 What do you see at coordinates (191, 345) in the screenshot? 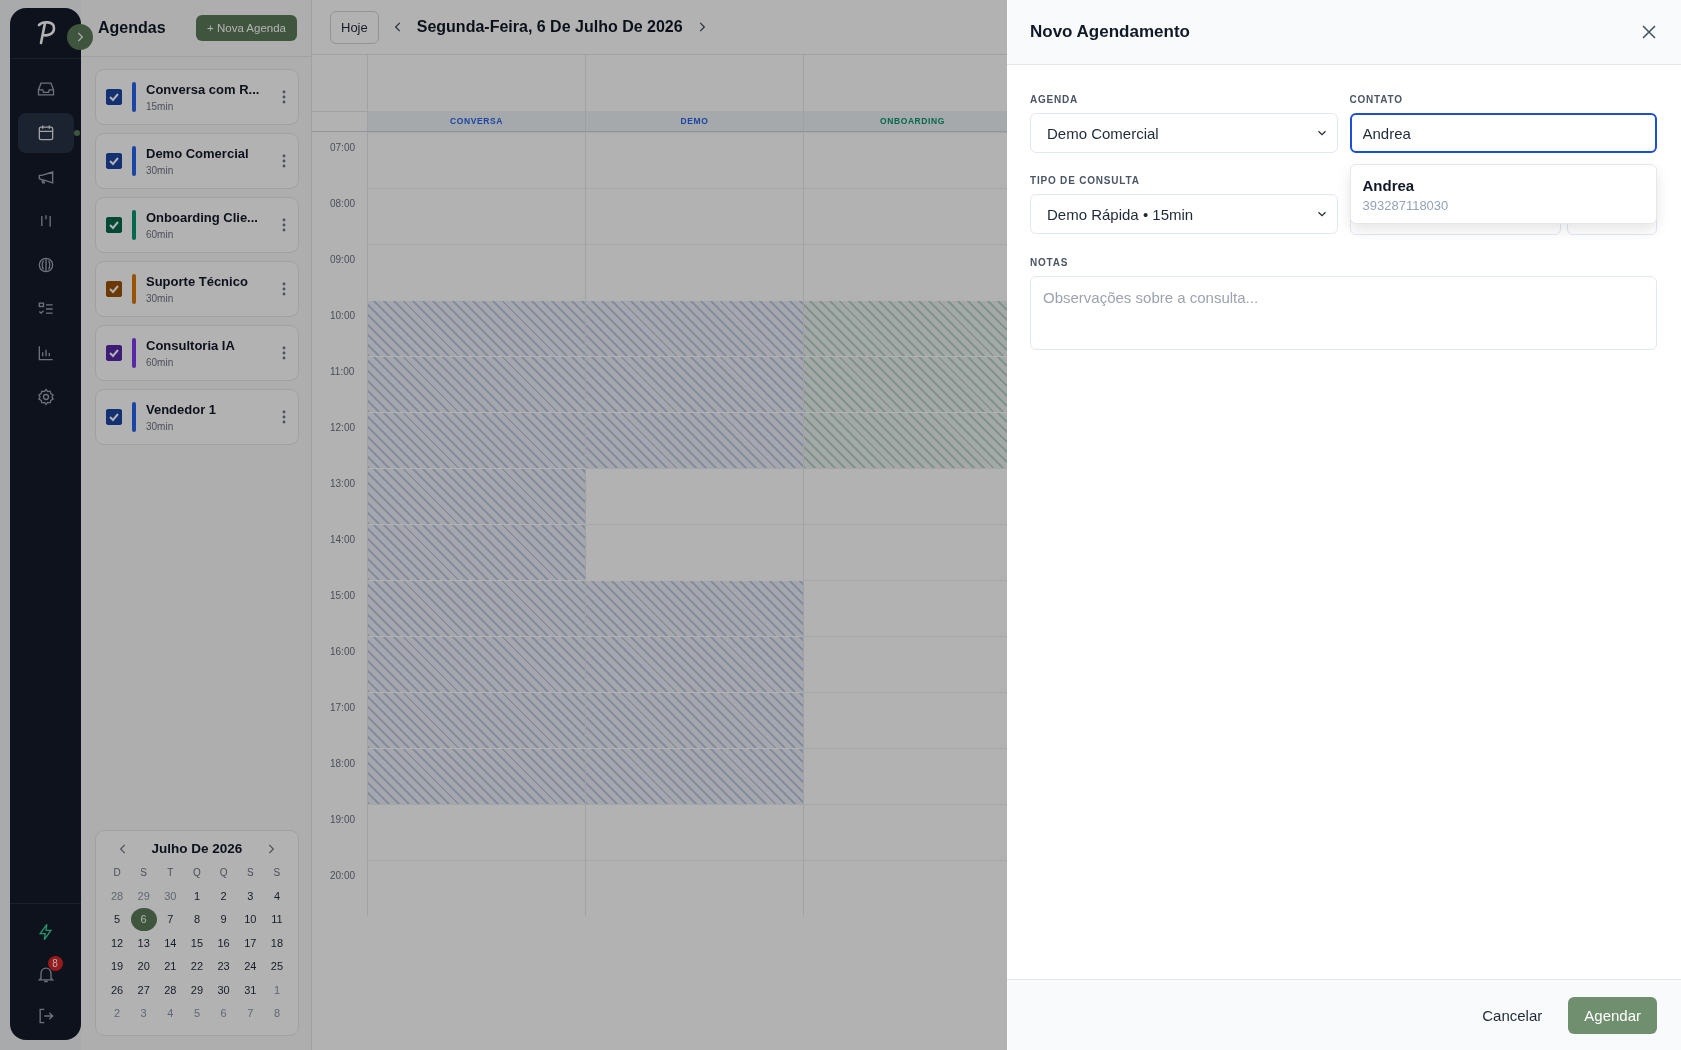
I see `agenda-name: Consultoria IA` at bounding box center [191, 345].